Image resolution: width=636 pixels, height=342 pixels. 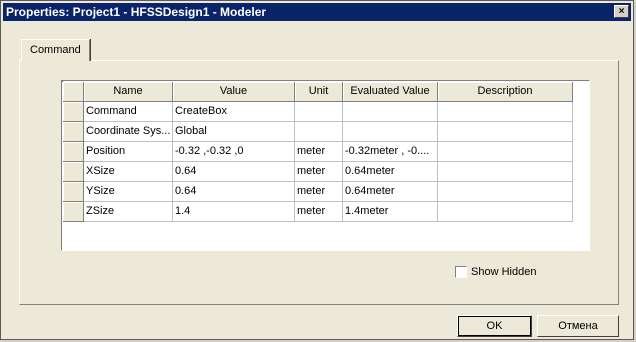 I want to click on tab-command: Command, so click(x=55, y=50).